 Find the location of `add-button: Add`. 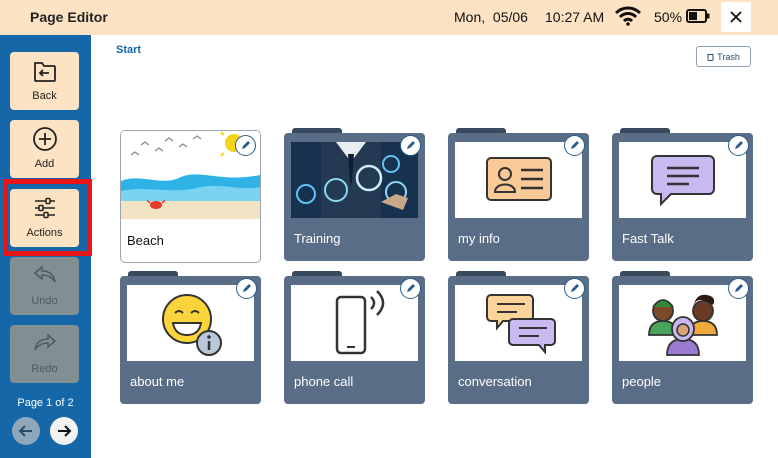

add-button: Add is located at coordinates (44, 149).